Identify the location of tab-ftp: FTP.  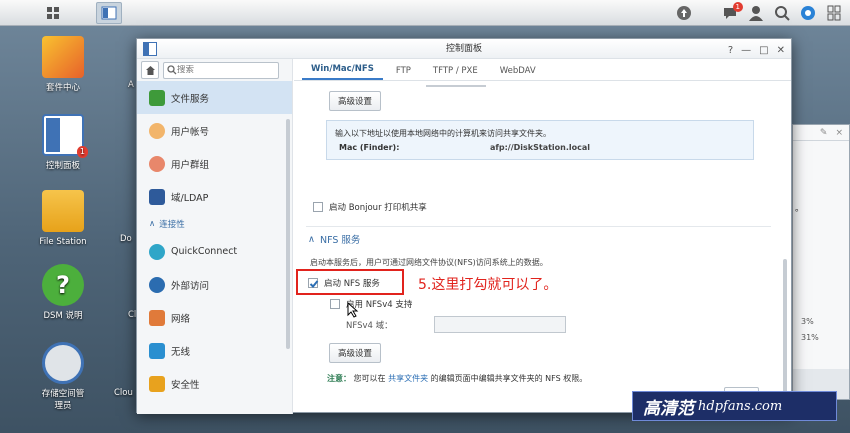
(403, 73).